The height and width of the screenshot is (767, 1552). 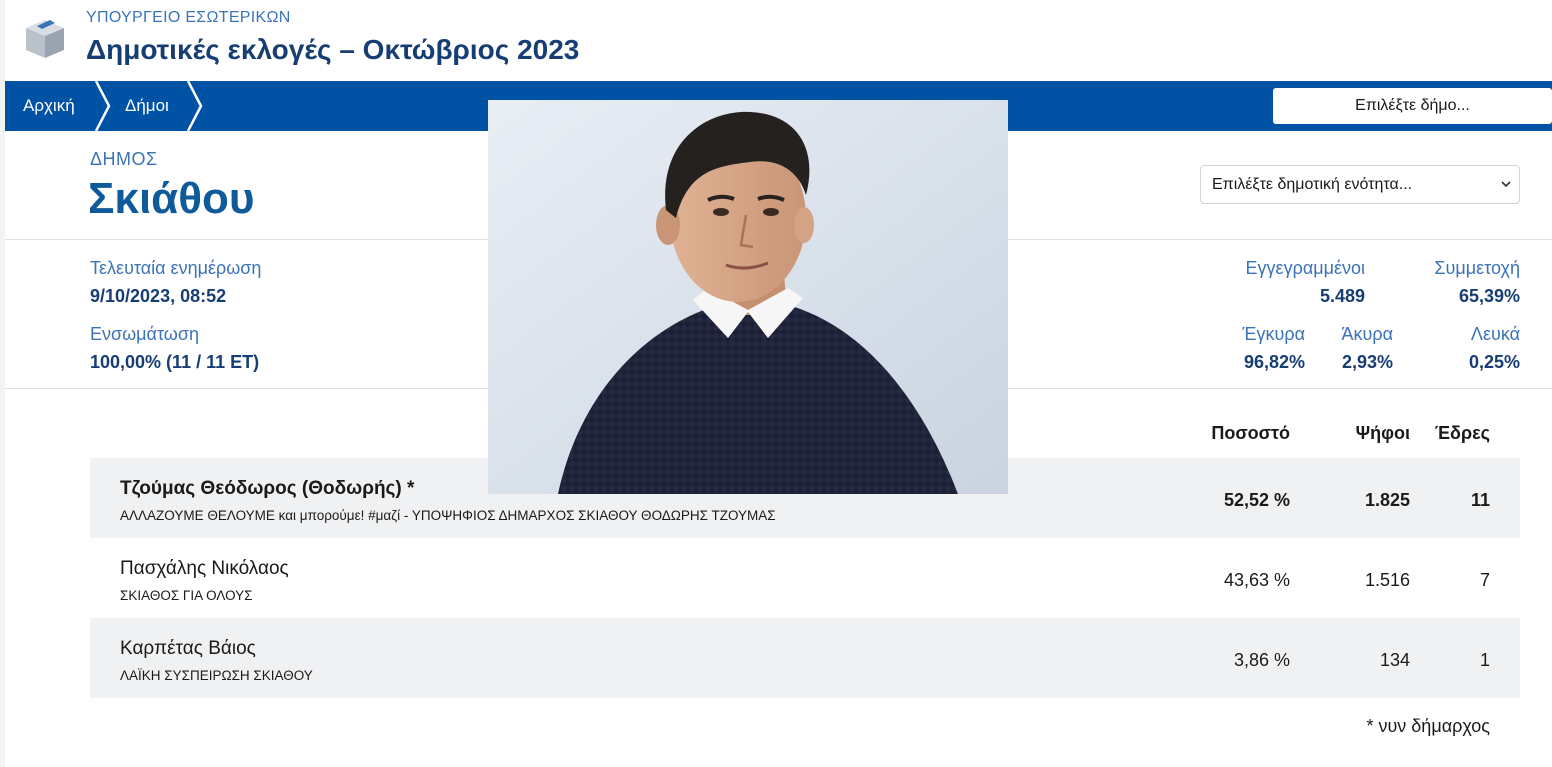 I want to click on percent-cell: 3,86 %, so click(x=1261, y=660).